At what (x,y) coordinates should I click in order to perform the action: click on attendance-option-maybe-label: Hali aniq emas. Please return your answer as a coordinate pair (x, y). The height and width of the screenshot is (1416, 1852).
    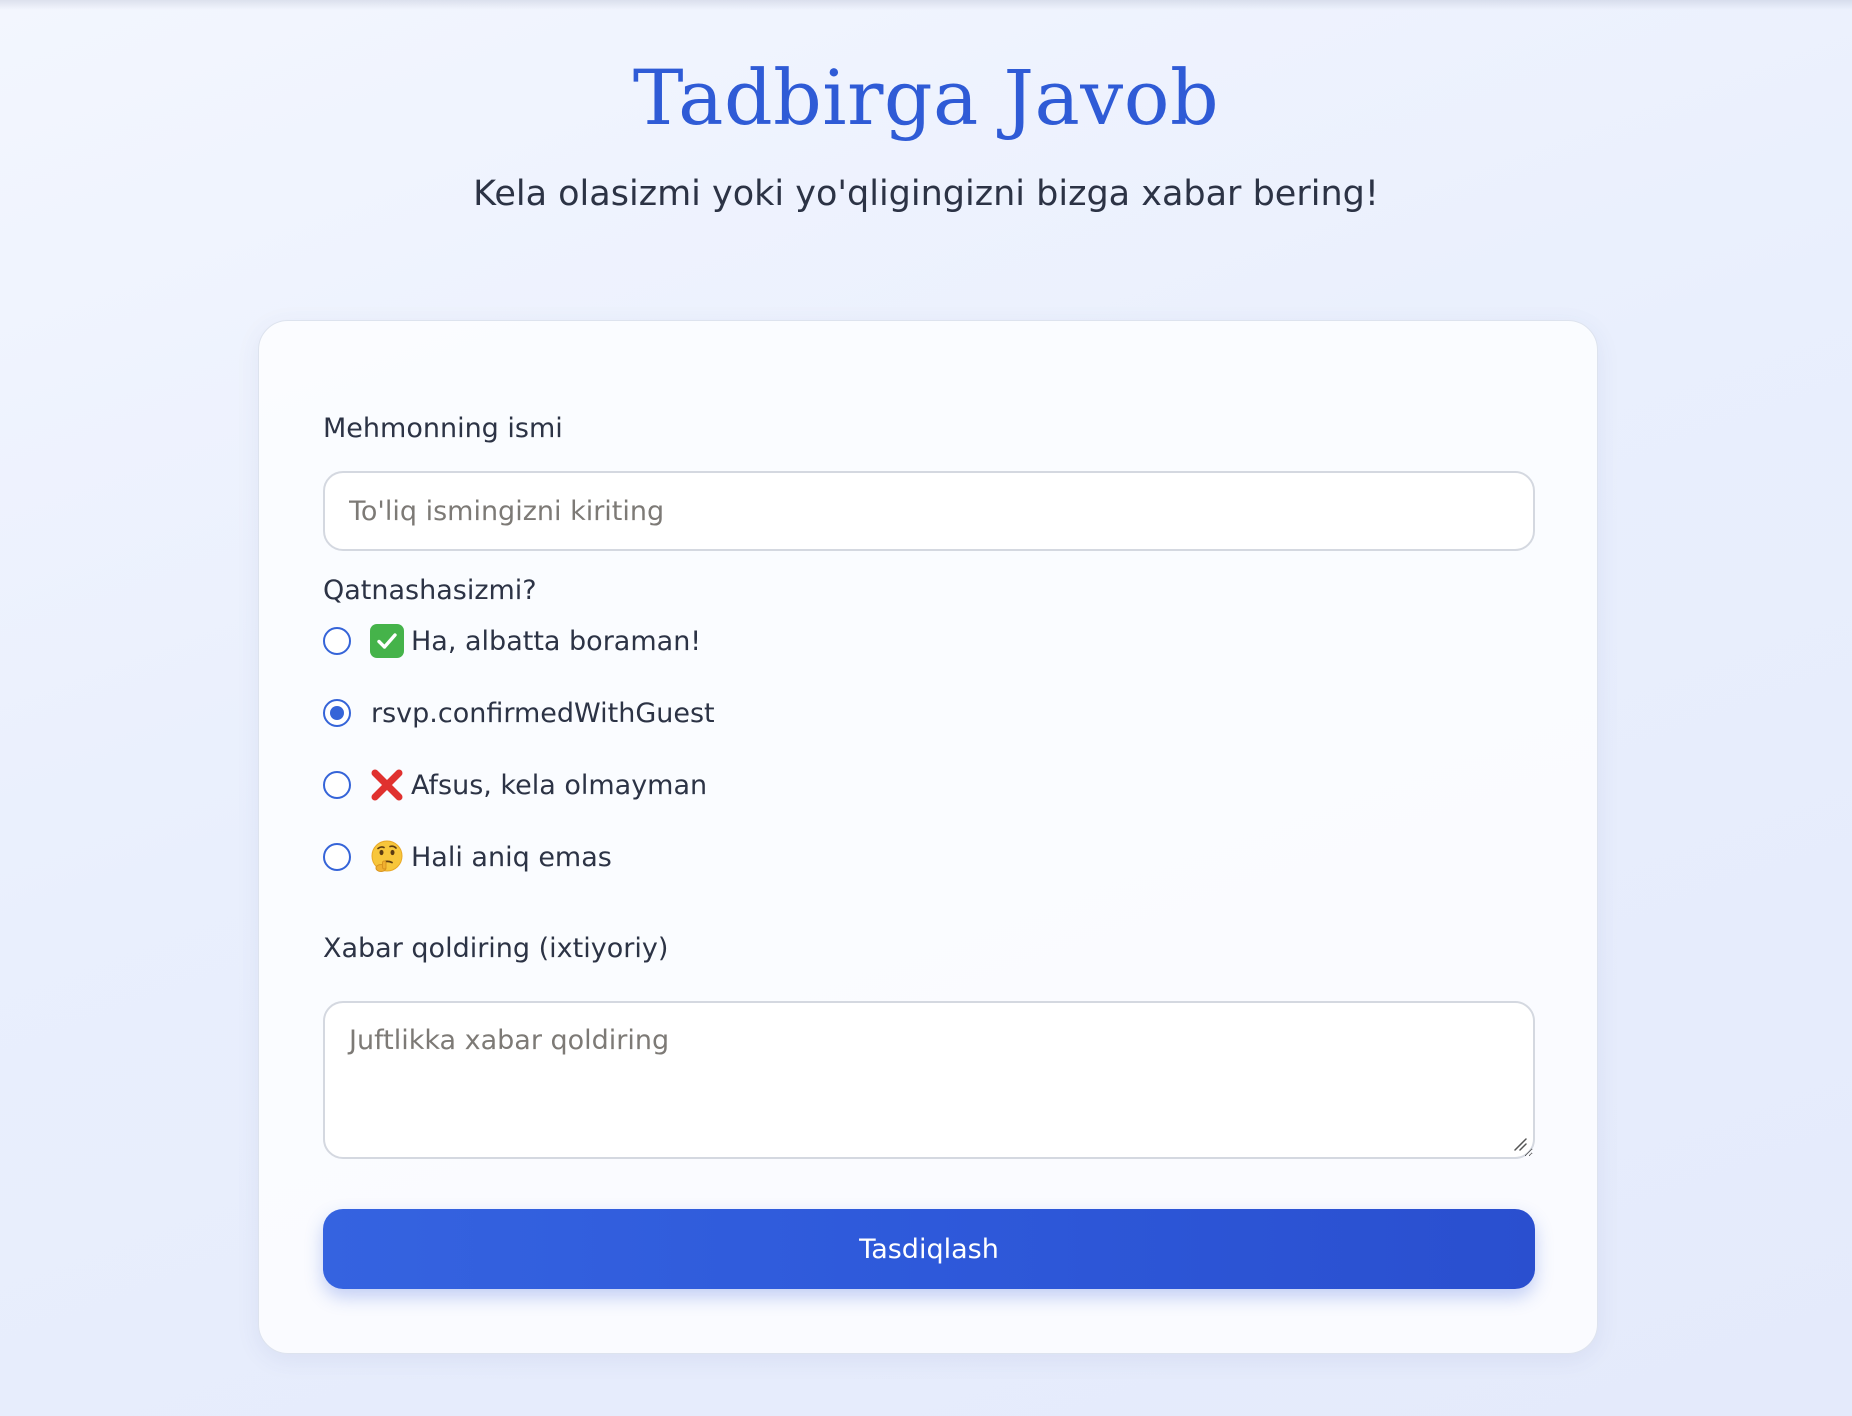
    Looking at the image, I should click on (511, 857).